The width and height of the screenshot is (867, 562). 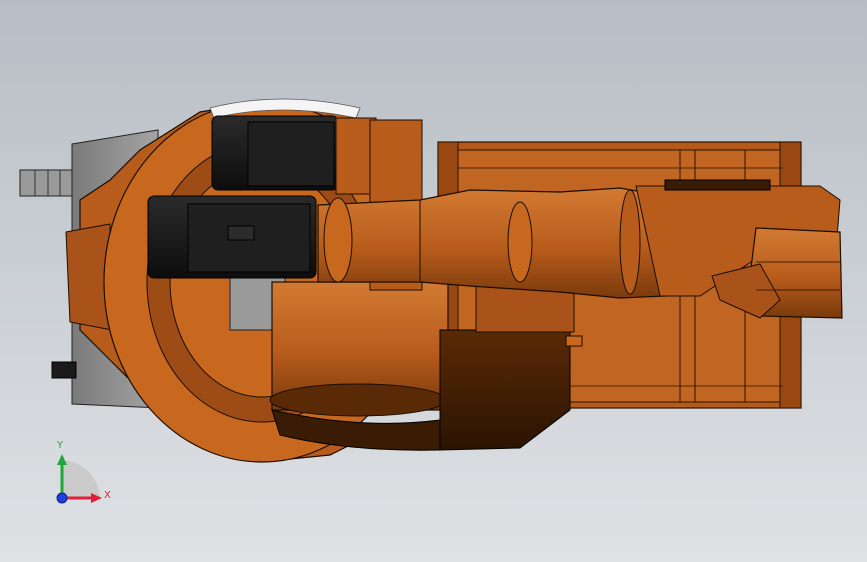 I want to click on orientation-triad: Y X, so click(x=80, y=478).